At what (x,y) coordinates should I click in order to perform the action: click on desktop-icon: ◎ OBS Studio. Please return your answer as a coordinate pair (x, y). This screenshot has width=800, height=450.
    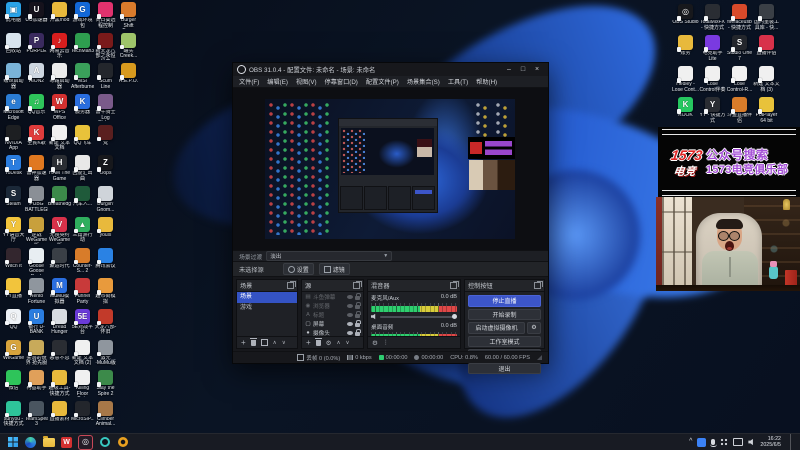
    Looking at the image, I should click on (685, 19).